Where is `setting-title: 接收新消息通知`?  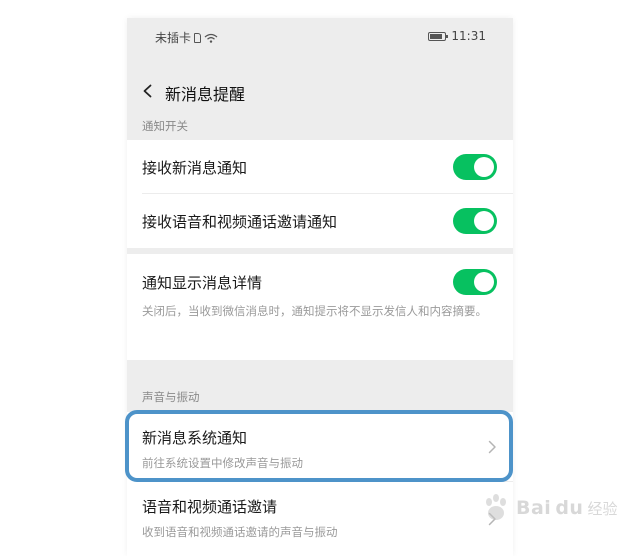
setting-title: 接收新消息通知 is located at coordinates (195, 168).